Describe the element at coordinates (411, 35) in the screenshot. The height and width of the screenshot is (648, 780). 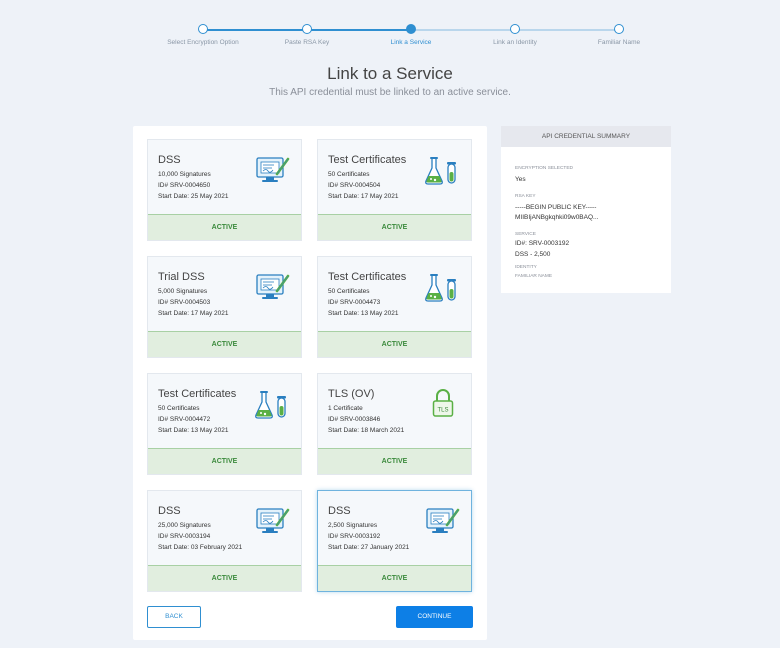
I see `step-link-service: Link a Service` at that location.